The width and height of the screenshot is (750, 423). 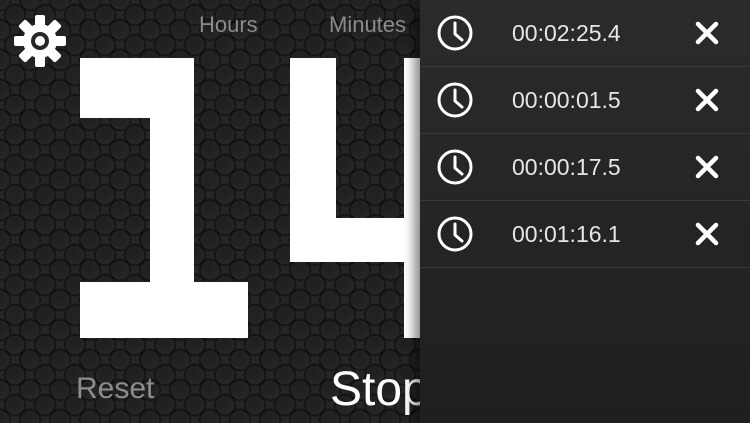 What do you see at coordinates (566, 100) in the screenshot?
I see `lap-time: 00:00:01.5` at bounding box center [566, 100].